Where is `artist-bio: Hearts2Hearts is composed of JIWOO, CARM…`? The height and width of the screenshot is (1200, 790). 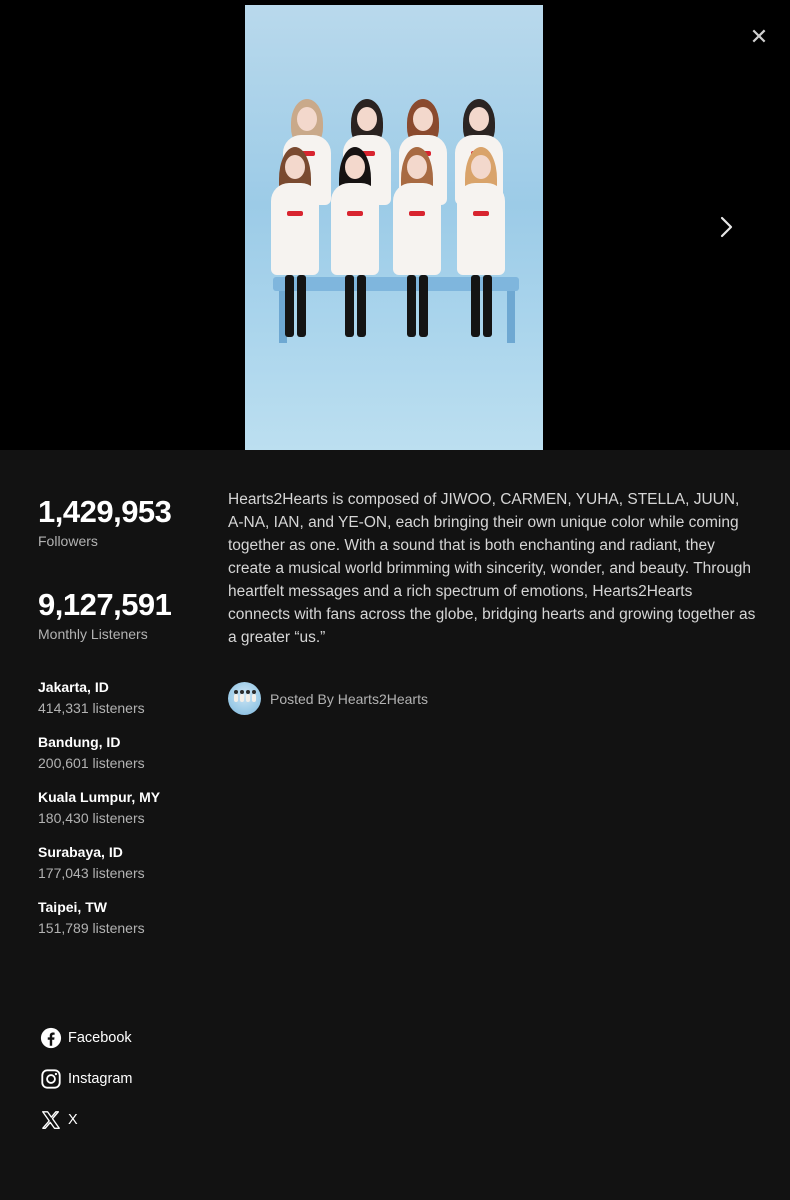 artist-bio: Hearts2Hearts is composed of JIWOO, CARM… is located at coordinates (492, 568).